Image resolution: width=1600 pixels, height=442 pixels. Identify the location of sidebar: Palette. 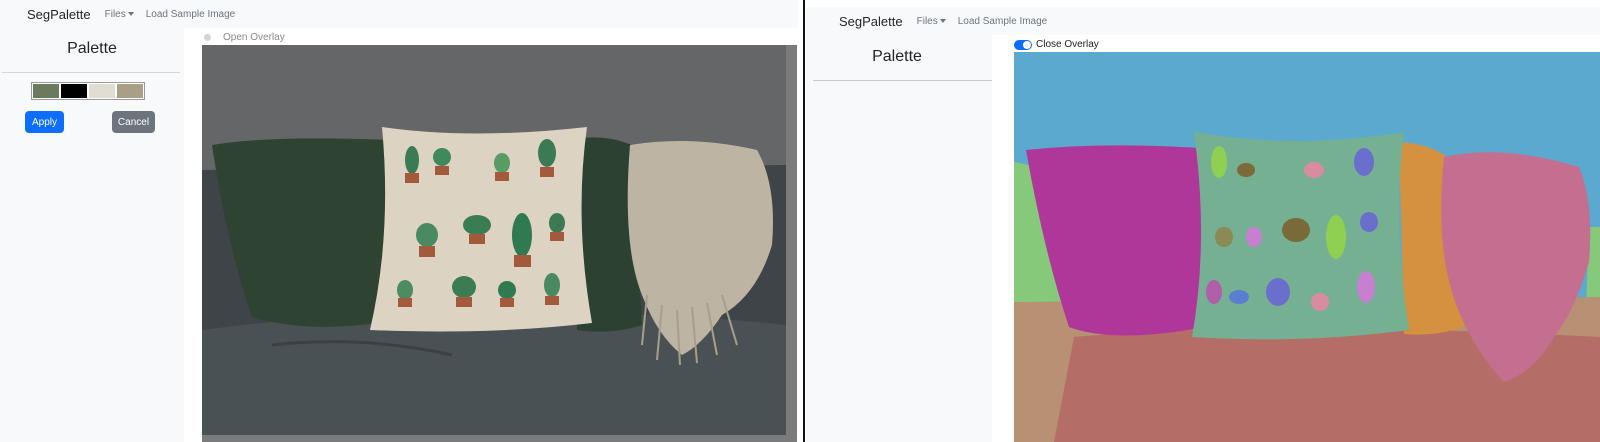
(899, 238).